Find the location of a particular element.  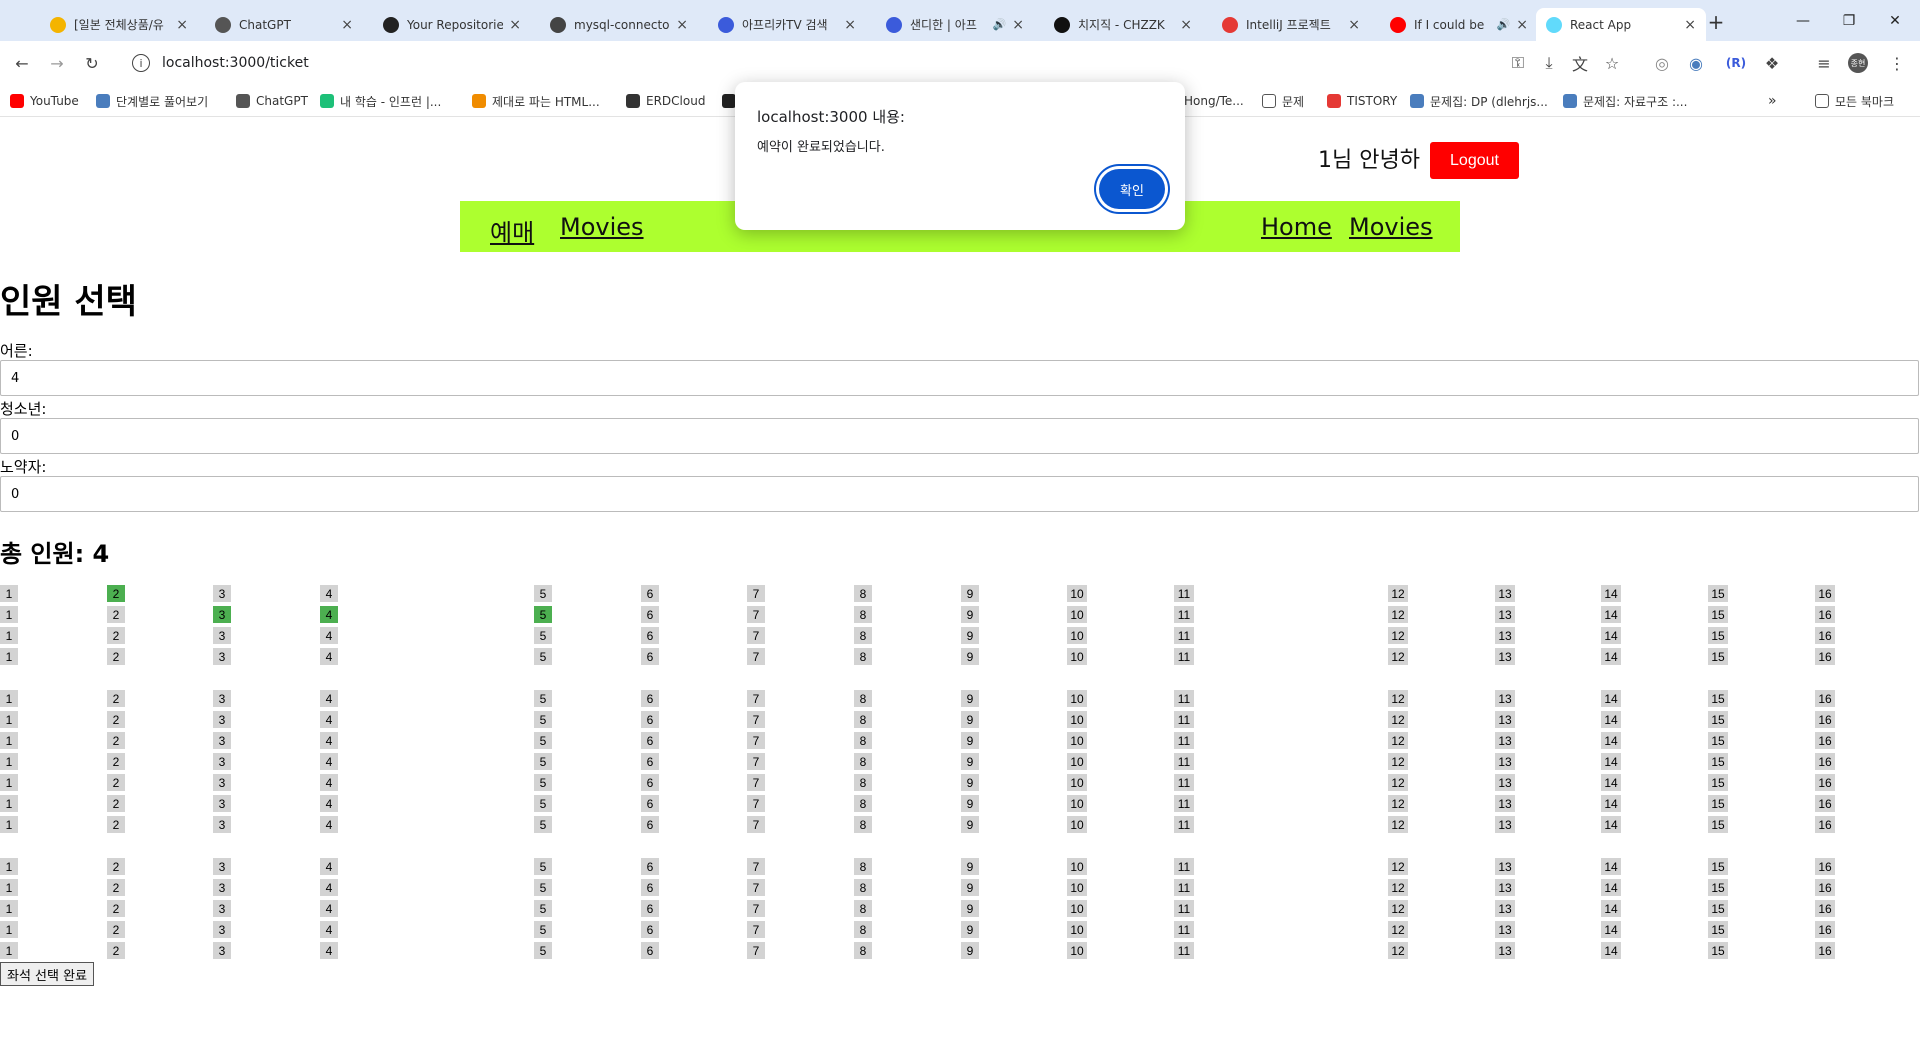

complete-seat-selection-button: 좌석 선택 완료 is located at coordinates (47, 974).